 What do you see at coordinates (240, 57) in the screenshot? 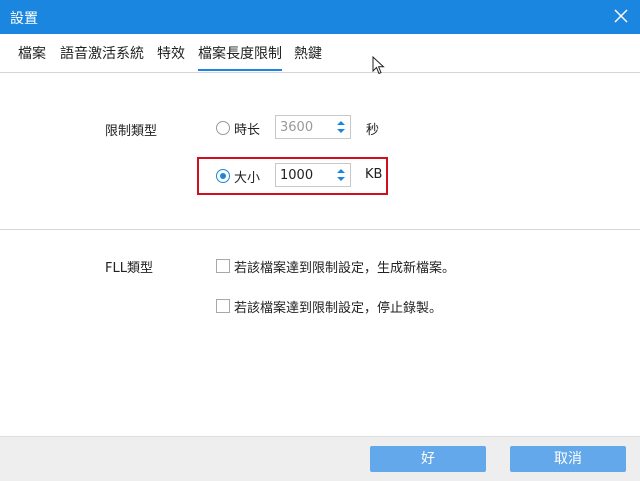
I see `tab-file-length-limit: 檔案長度限制` at bounding box center [240, 57].